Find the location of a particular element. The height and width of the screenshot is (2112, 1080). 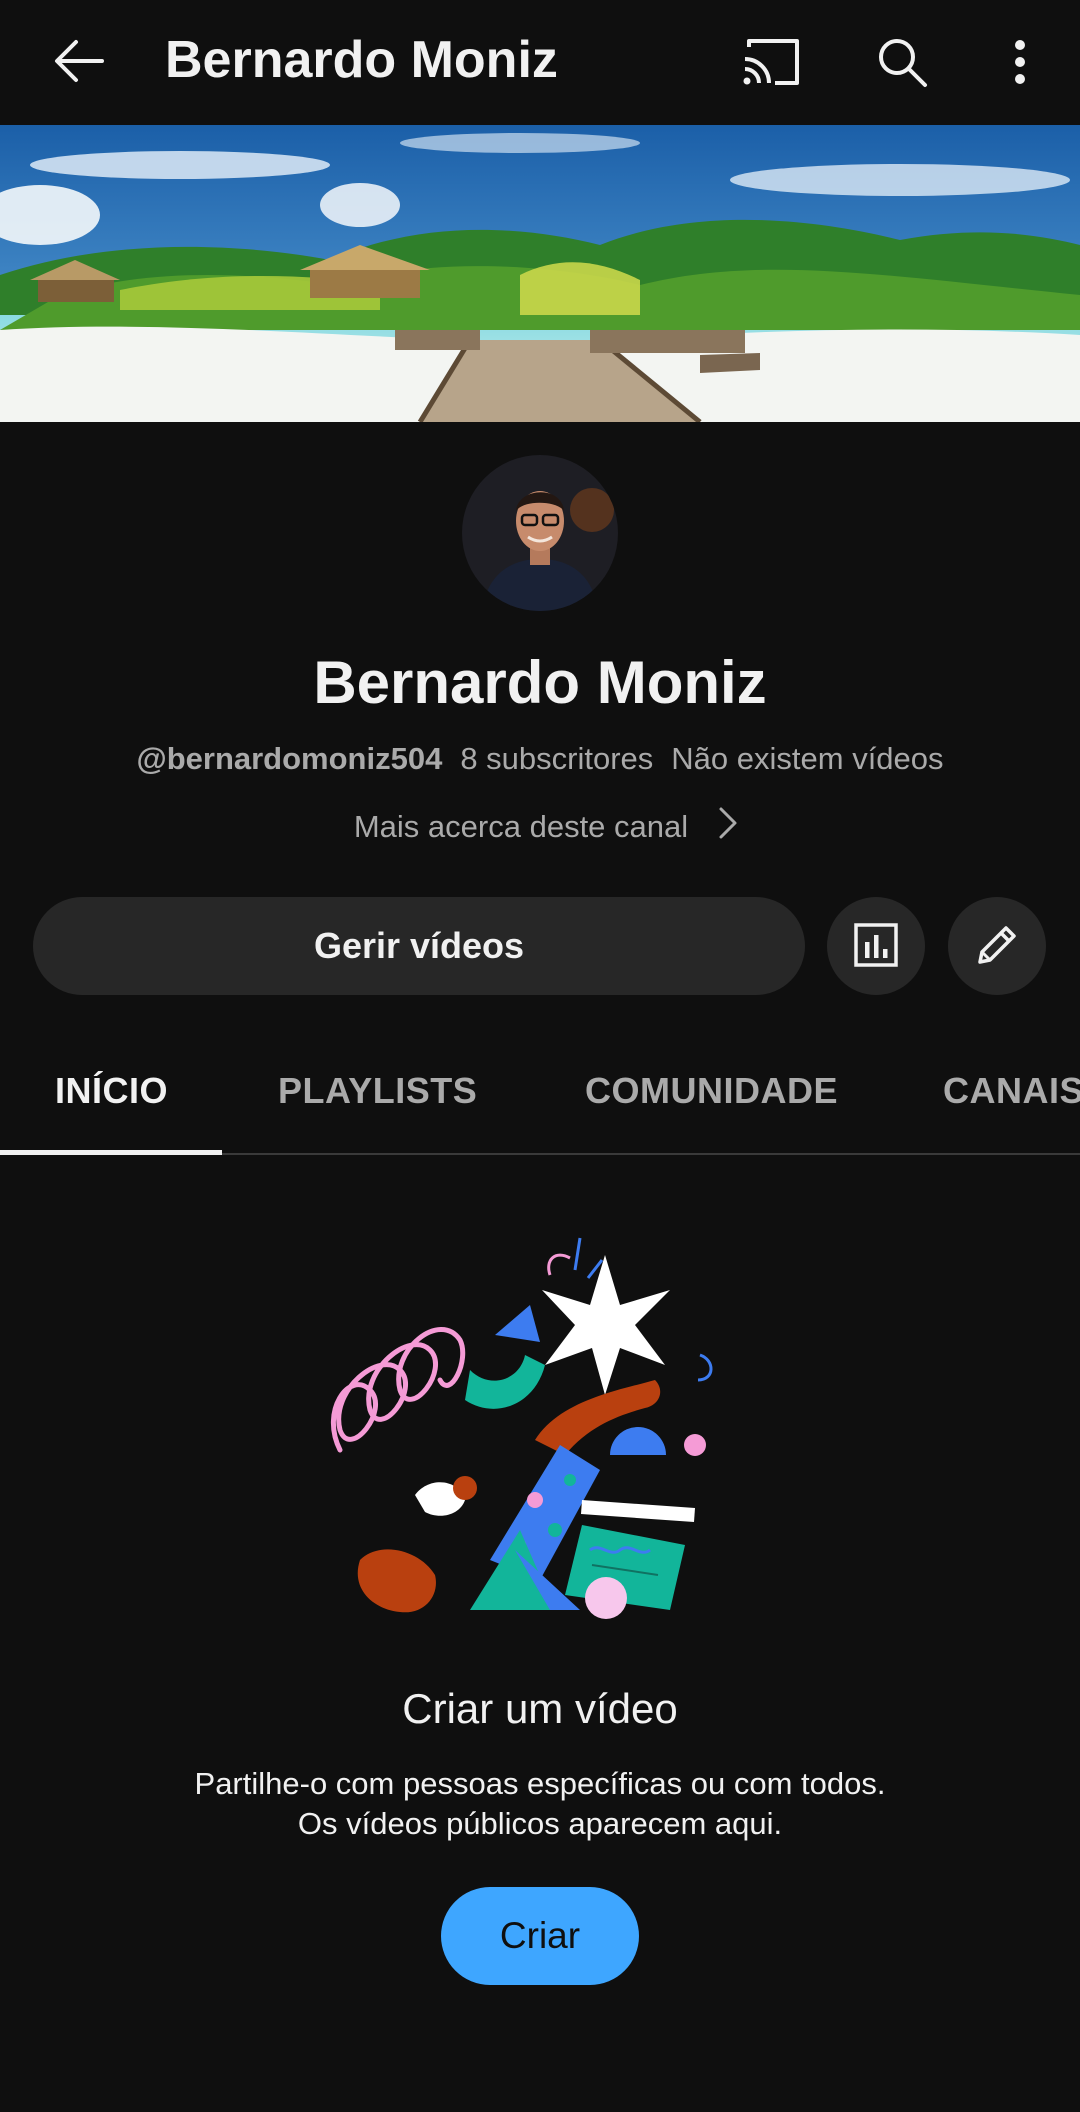

chevron-right-icon is located at coordinates (728, 827).